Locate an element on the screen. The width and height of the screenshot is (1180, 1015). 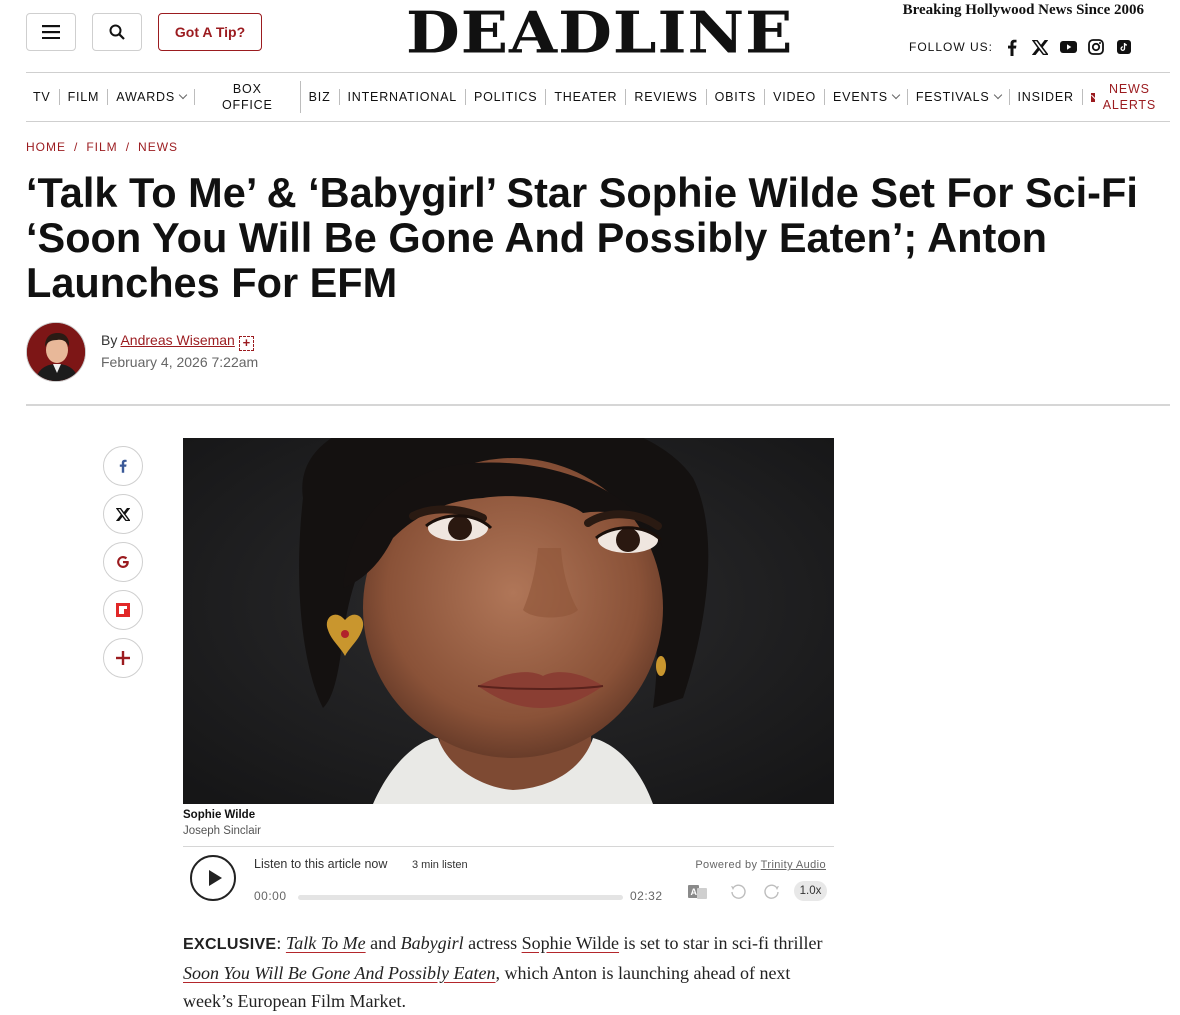
envelope-icon is located at coordinates (1092, 97).